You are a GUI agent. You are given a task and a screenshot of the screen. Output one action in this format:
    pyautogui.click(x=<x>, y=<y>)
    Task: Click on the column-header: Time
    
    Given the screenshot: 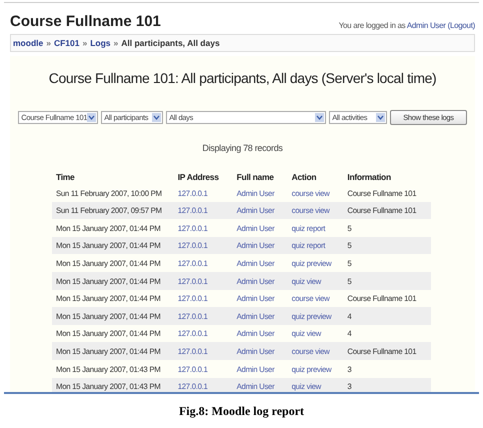 What is the action you would take?
    pyautogui.click(x=65, y=177)
    